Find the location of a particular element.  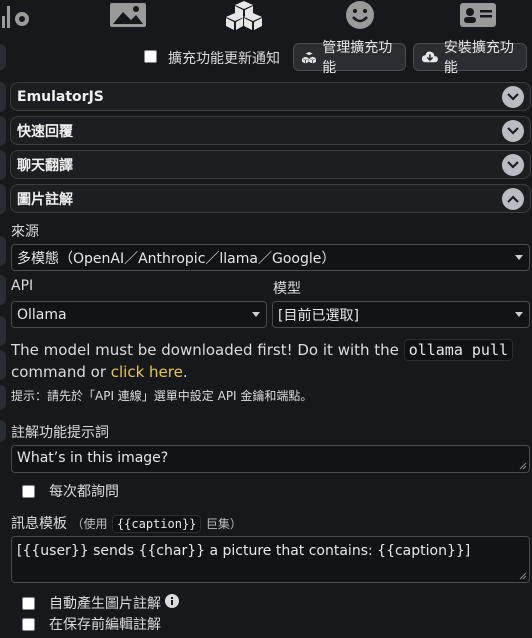

caption-macro-code: {{caption}} is located at coordinates (156, 524).